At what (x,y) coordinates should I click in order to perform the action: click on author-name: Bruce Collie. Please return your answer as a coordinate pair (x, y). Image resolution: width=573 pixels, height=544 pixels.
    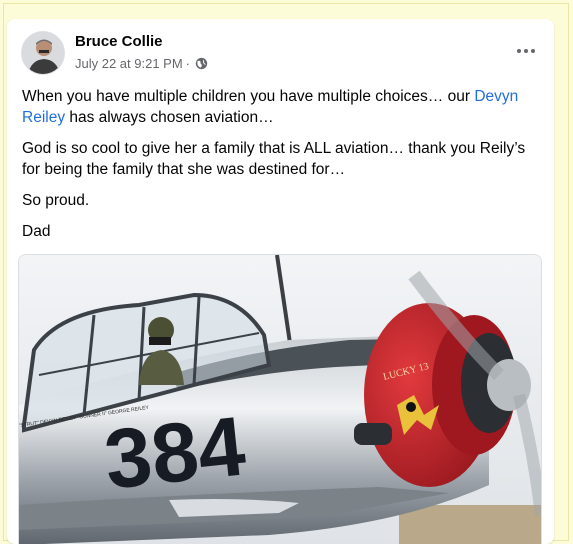
    Looking at the image, I should click on (119, 41).